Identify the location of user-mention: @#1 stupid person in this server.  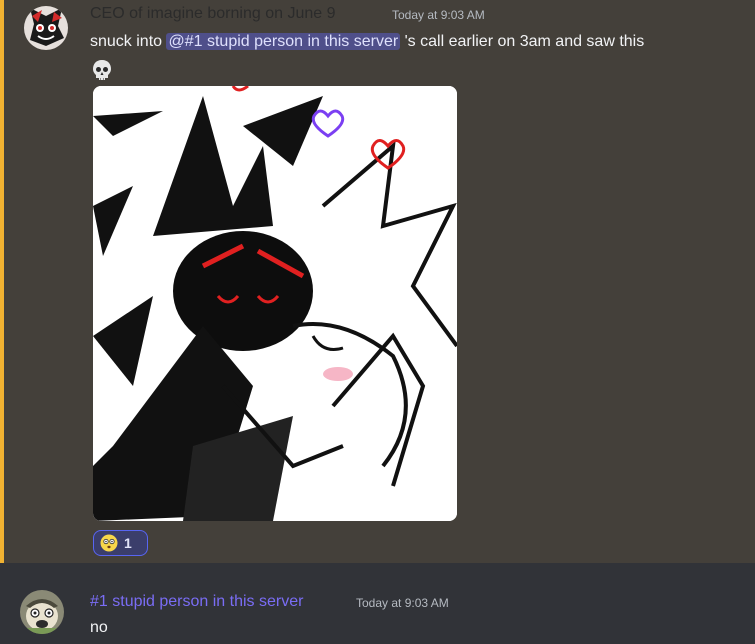
(283, 41).